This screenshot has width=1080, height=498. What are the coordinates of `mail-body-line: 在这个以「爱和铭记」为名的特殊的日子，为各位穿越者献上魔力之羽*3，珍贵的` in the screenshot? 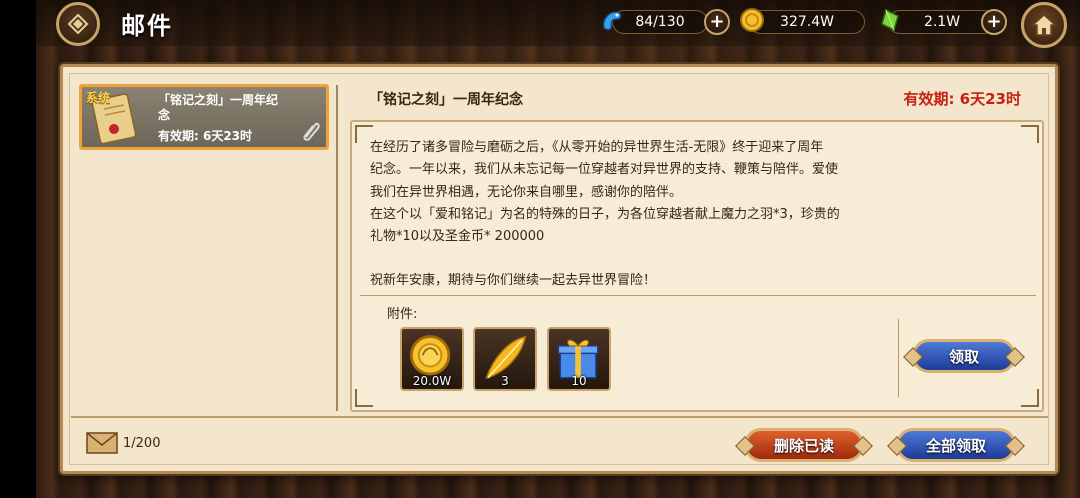 It's located at (605, 214).